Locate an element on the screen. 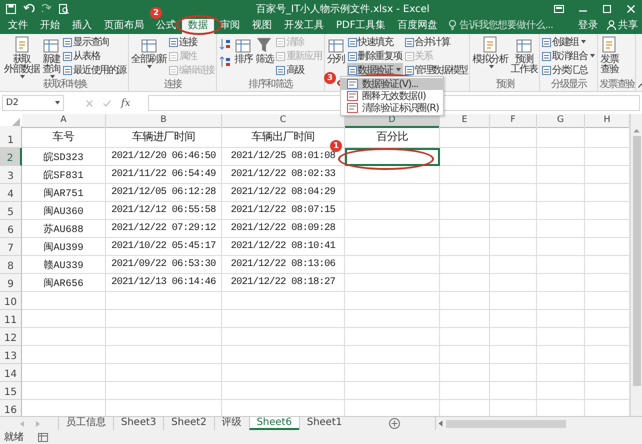 The height and width of the screenshot is (444, 642). table-cell: 车辆进厂时间 is located at coordinates (164, 137).